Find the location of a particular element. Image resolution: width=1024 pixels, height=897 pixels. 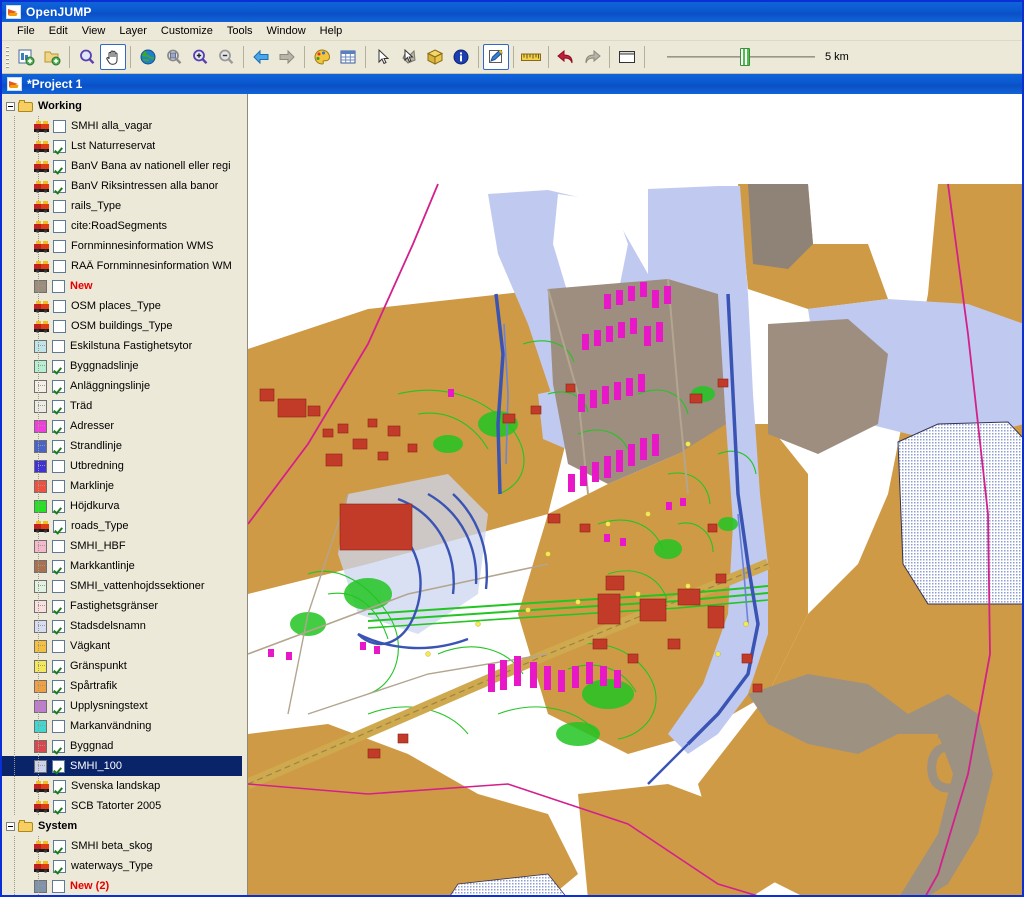

layer-row: rails_Type is located at coordinates (122, 206).